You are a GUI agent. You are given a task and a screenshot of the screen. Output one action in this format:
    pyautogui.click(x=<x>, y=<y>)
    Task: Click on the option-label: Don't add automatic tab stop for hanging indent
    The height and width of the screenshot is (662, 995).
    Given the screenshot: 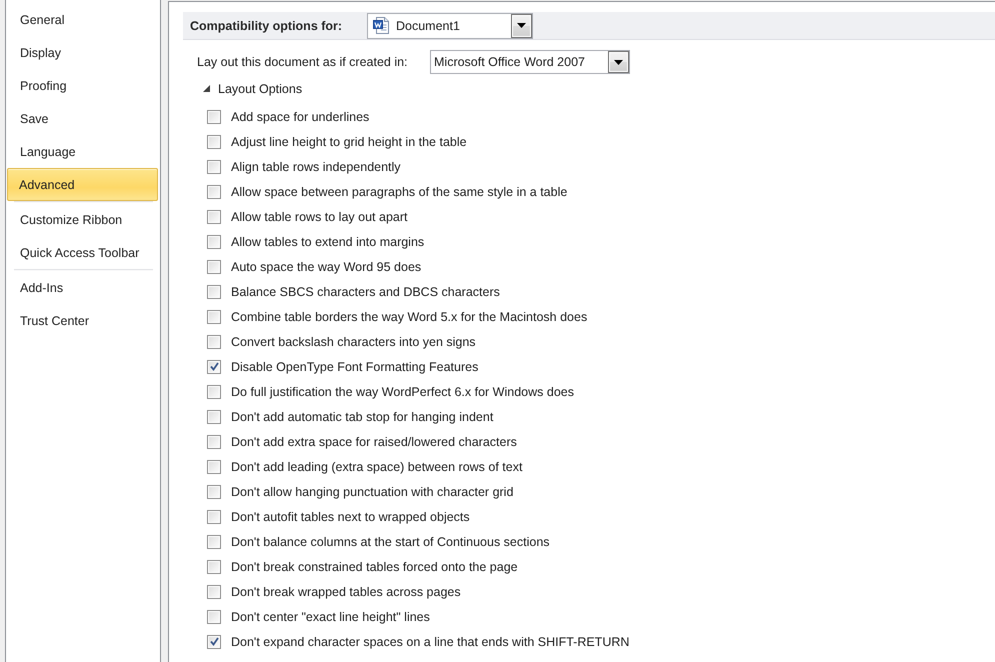 What is the action you would take?
    pyautogui.click(x=362, y=417)
    